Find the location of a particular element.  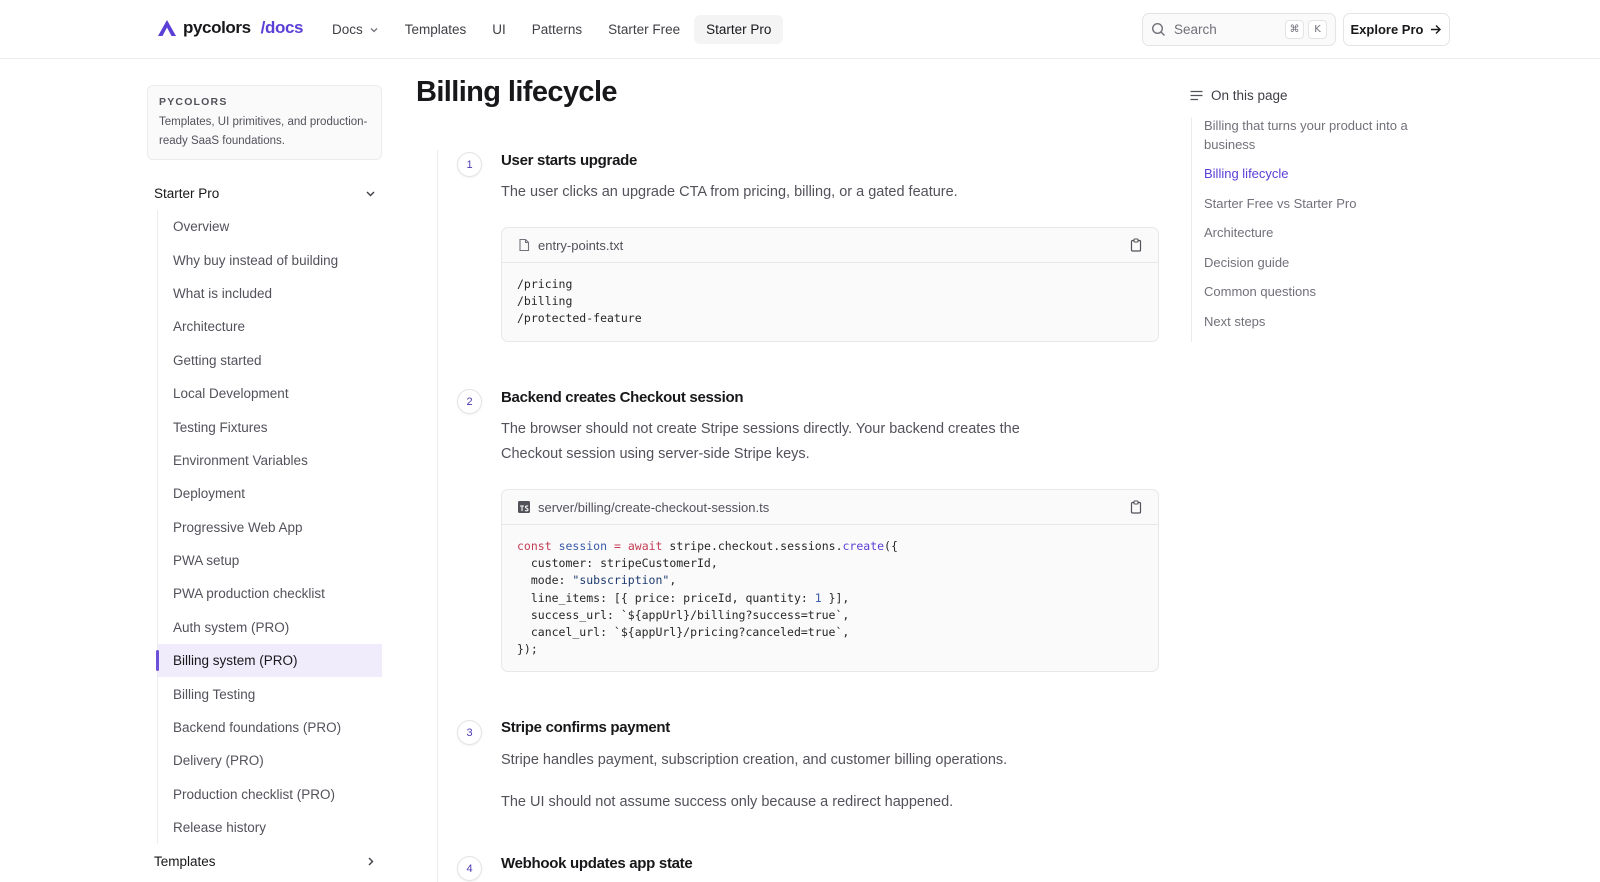

sidebar-item-what-is-included: What is included is located at coordinates (270, 293).